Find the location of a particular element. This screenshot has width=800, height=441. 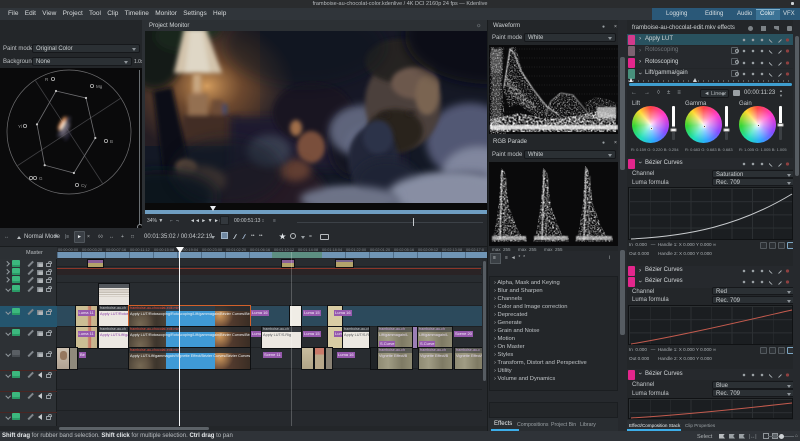

svg-text: G is located at coordinates (41, 178).